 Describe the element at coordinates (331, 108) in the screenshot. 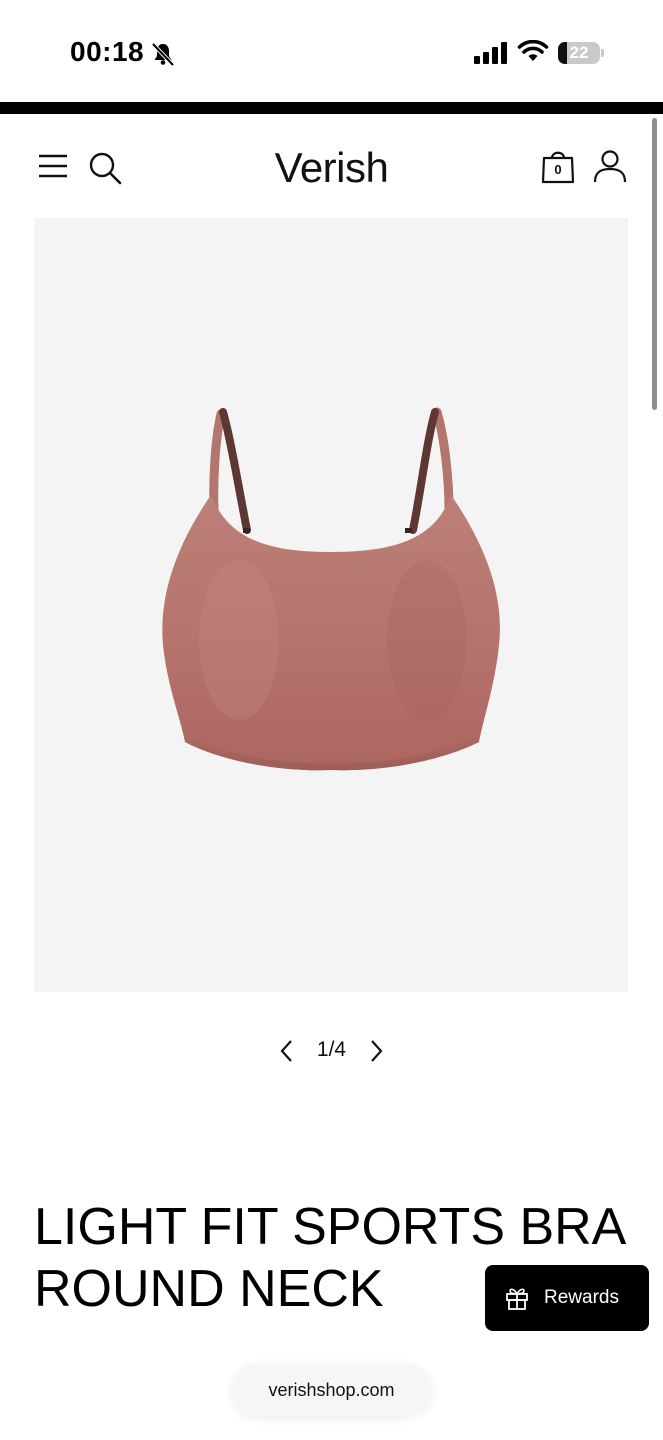

I see `top-divider` at that location.